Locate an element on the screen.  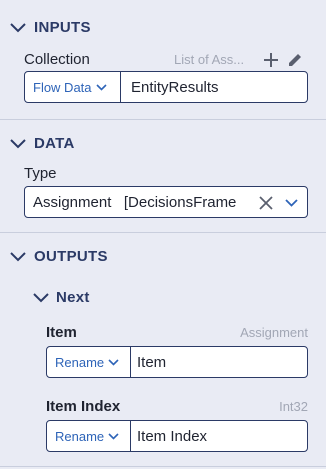
add-icon is located at coordinates (271, 60).